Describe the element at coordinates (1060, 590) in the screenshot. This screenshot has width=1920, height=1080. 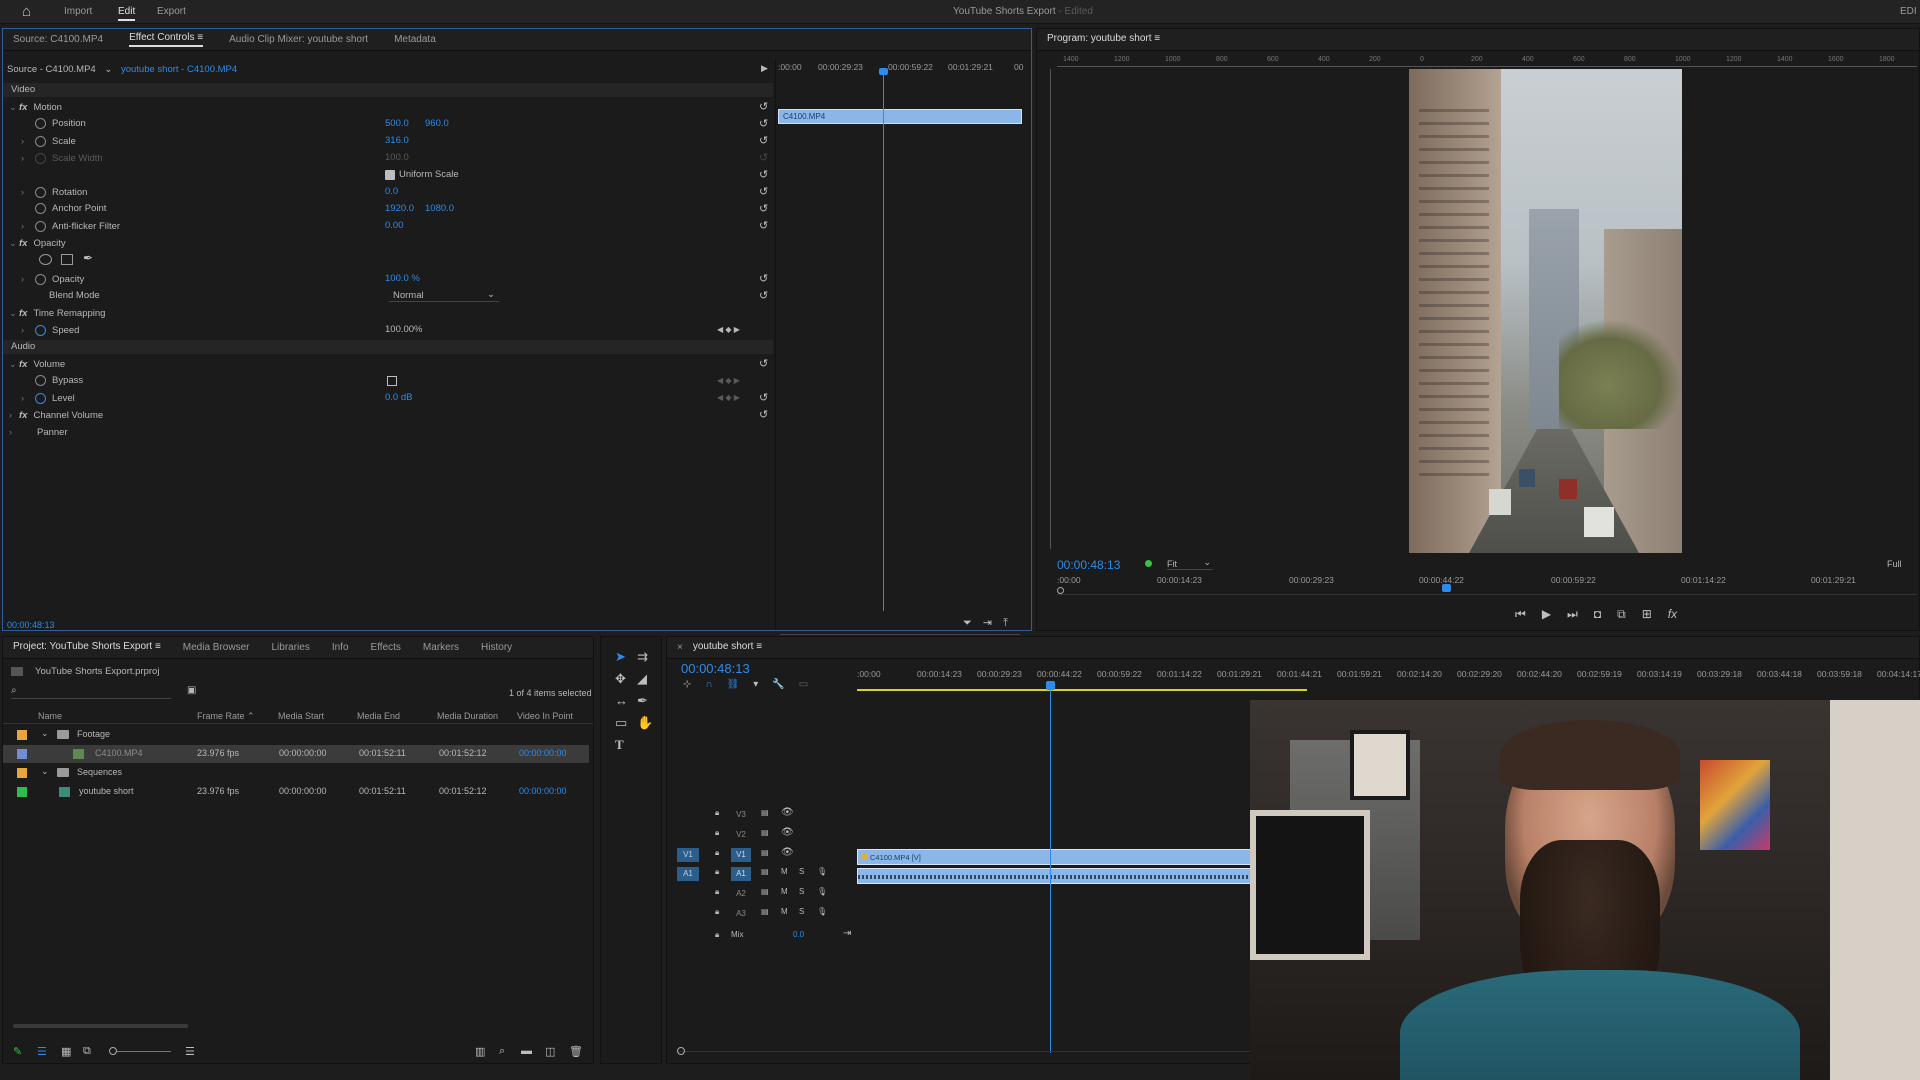
I see `scroll-handle` at that location.